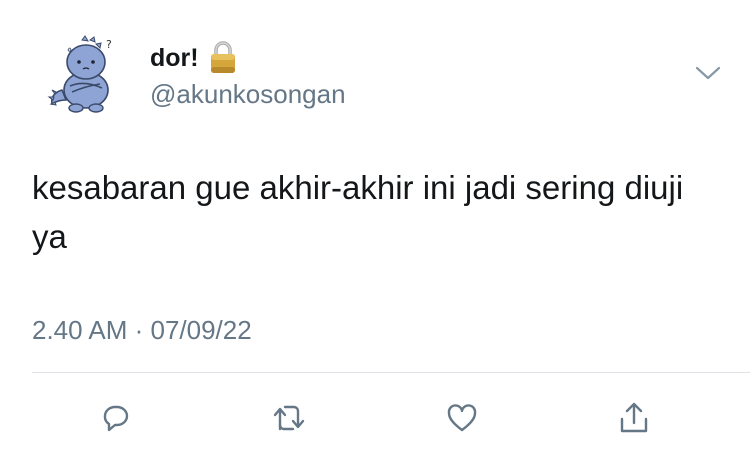 The height and width of the screenshot is (461, 750). What do you see at coordinates (223, 57) in the screenshot?
I see `lock-icon` at bounding box center [223, 57].